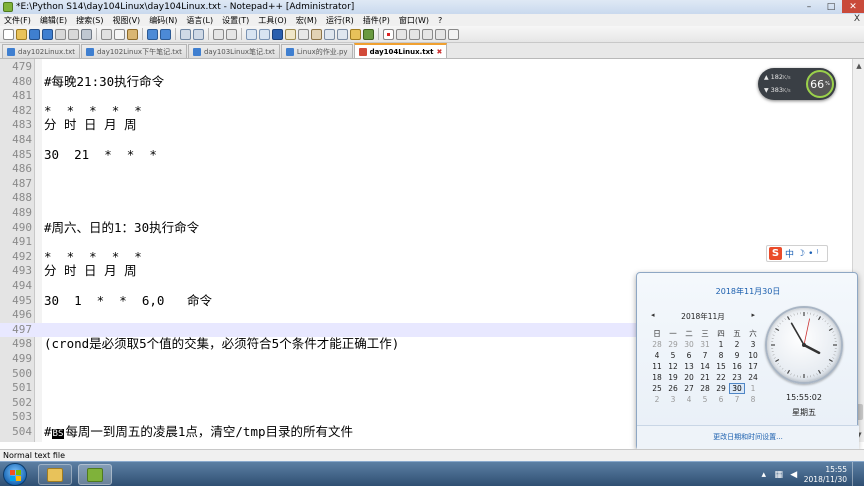 This screenshot has width=864, height=486. I want to click on calendar-date-link: 2018年11月30日, so click(748, 291).